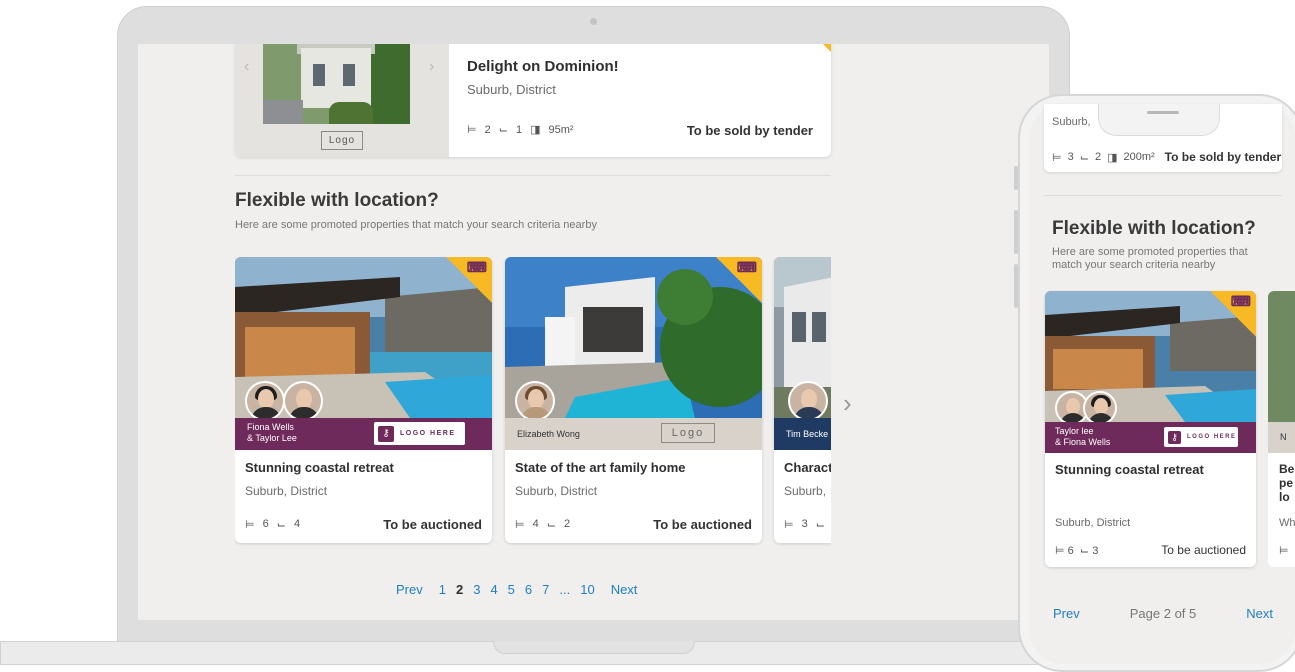  I want to click on photo-tree, so click(390, 84).